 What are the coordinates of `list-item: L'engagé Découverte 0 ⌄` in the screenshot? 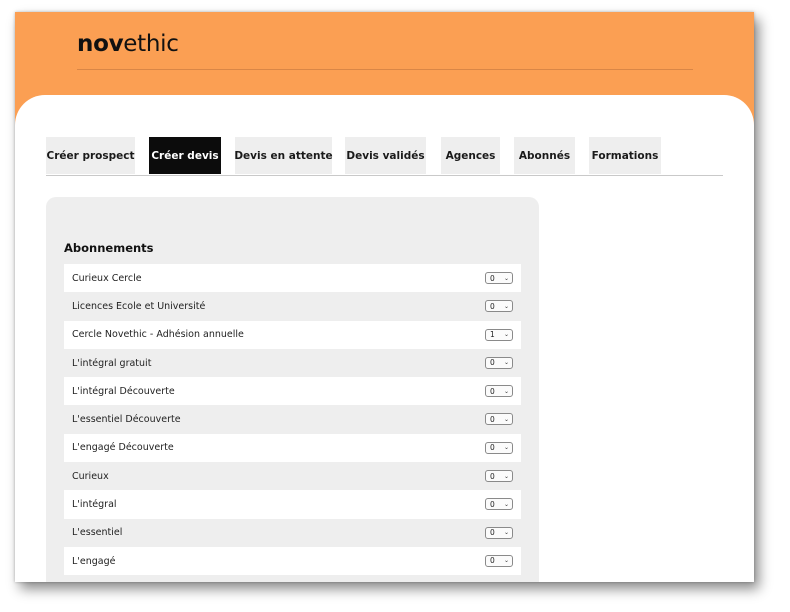 It's located at (292, 448).